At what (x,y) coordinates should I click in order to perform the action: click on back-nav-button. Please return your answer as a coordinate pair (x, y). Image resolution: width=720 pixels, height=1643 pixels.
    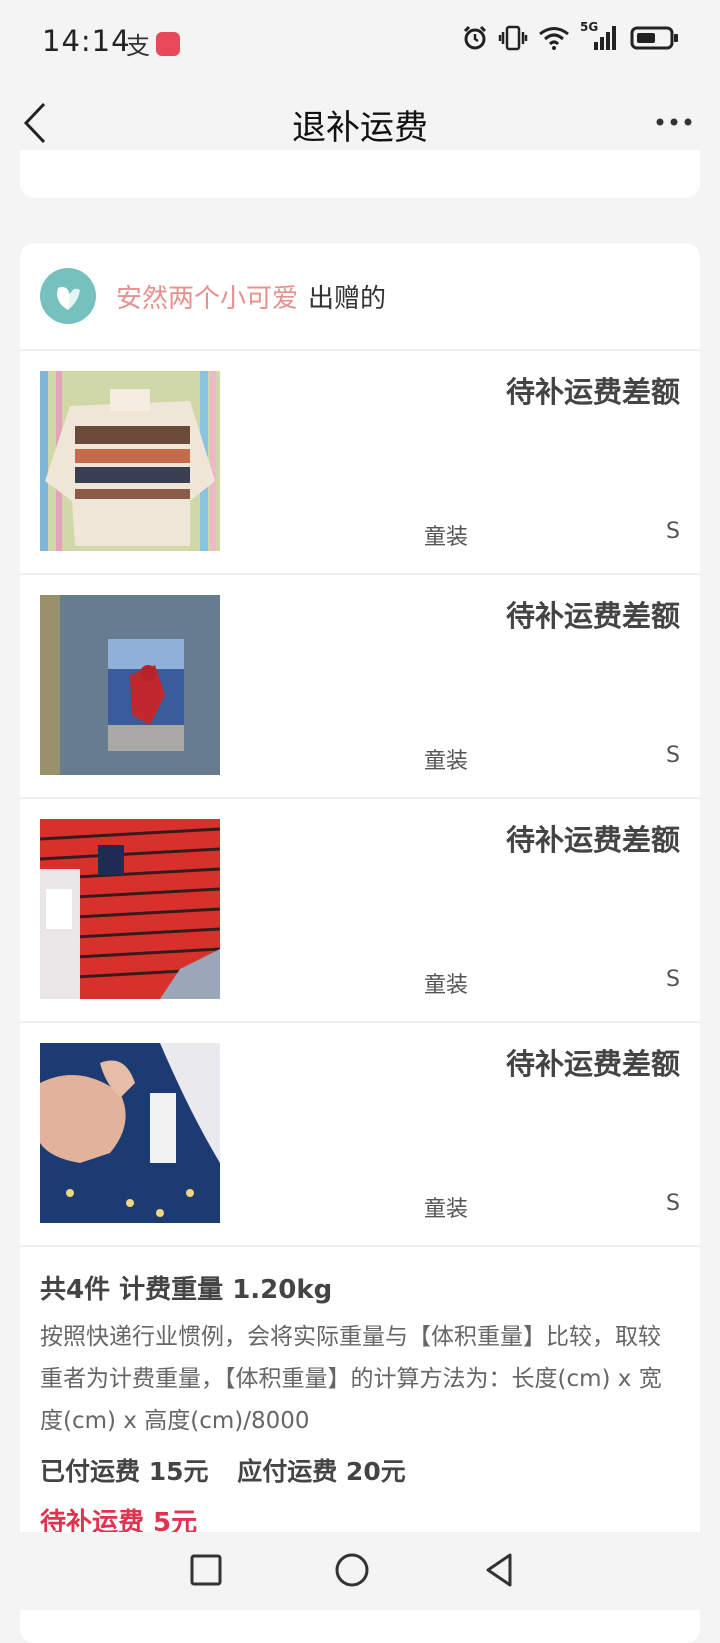
    Looking at the image, I should click on (500, 1570).